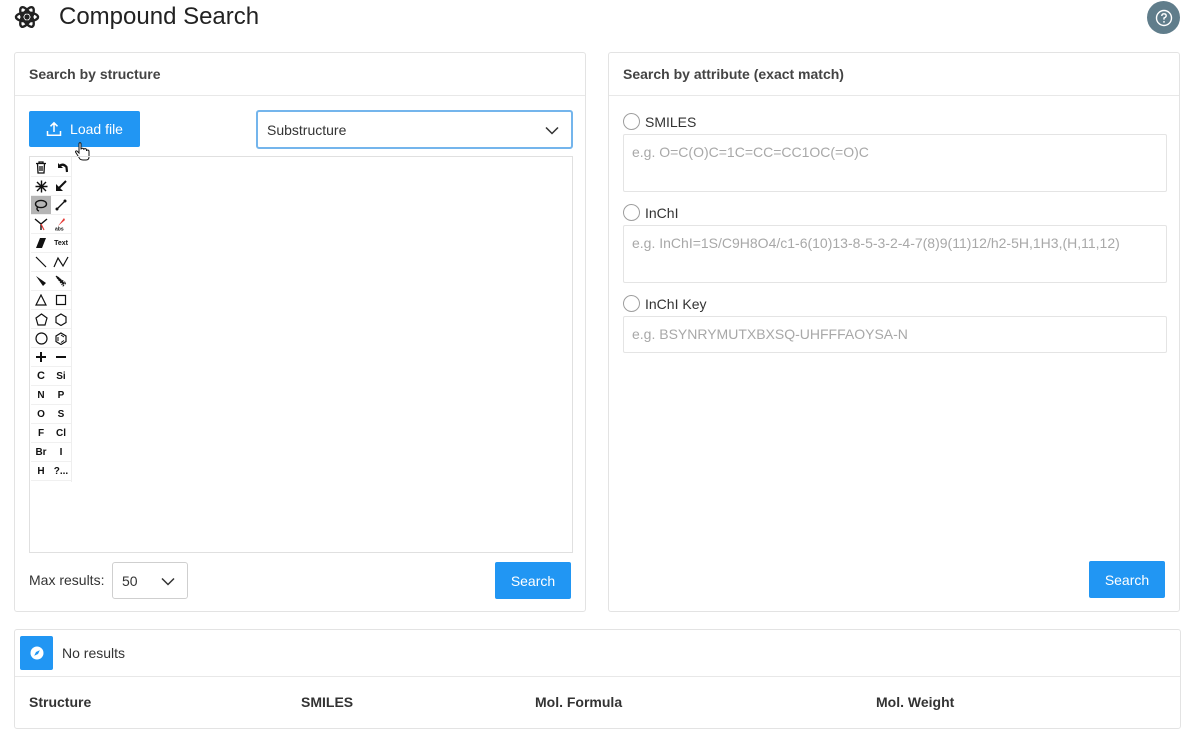 The image size is (1202, 729). Describe the element at coordinates (770, 334) in the screenshot. I see `inchi-key-placeholder: e.g. BSYNRYMUTXBXSQ-UHFFFAOYSA-N` at that location.